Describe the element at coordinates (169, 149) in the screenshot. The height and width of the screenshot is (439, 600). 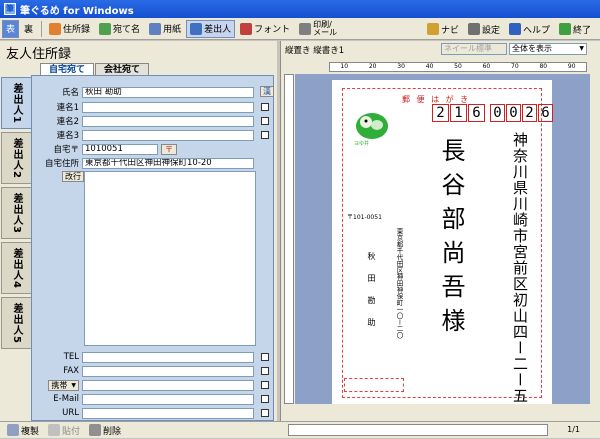
I see `zip-lookup-button: 〒` at that location.